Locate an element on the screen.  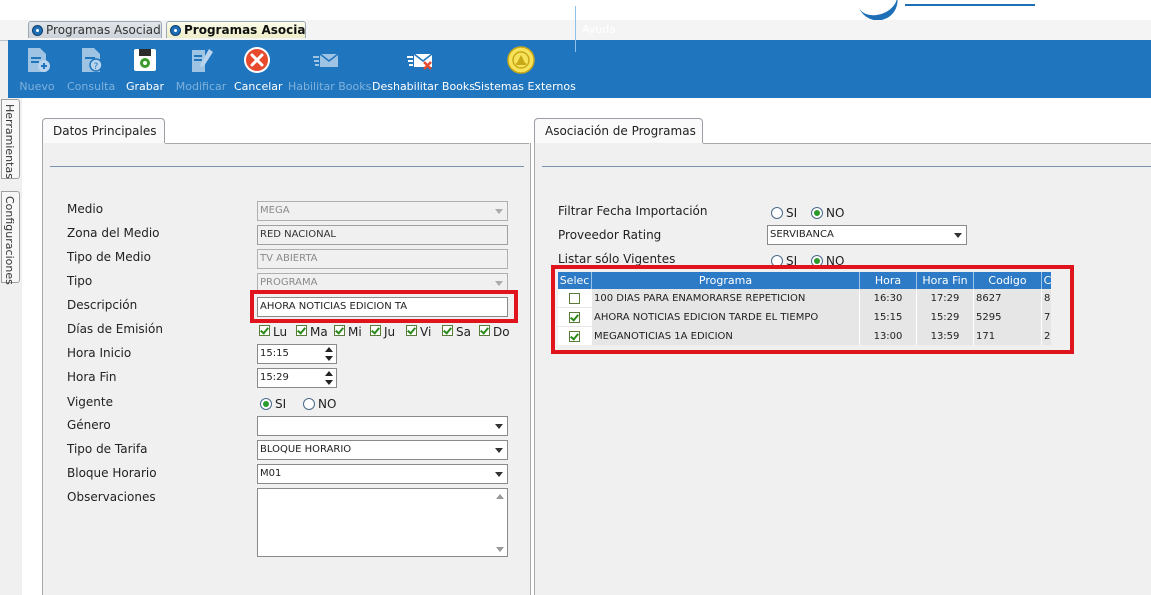
side-tab-label: Herramientas is located at coordinates (9, 141).